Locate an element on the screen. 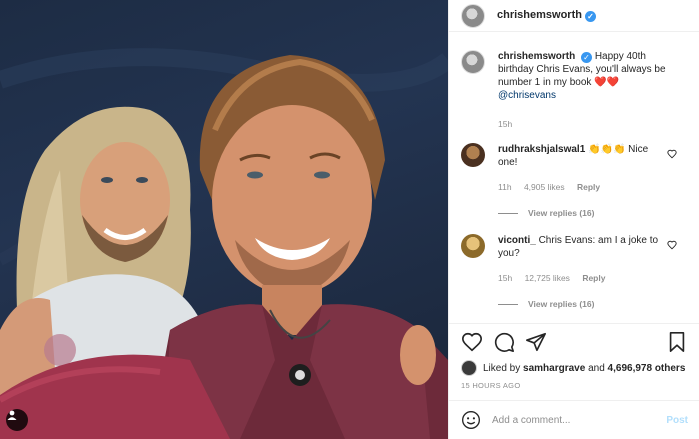 Image resolution: width=699 pixels, height=439 pixels. add-comment-bar: Add a comment... Post is located at coordinates (574, 419).